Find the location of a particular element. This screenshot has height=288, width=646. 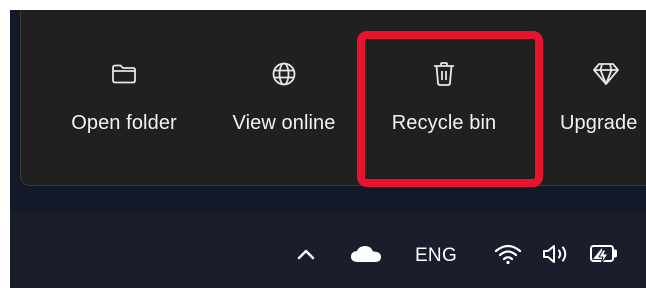

chevron-up-icon is located at coordinates (306, 256).